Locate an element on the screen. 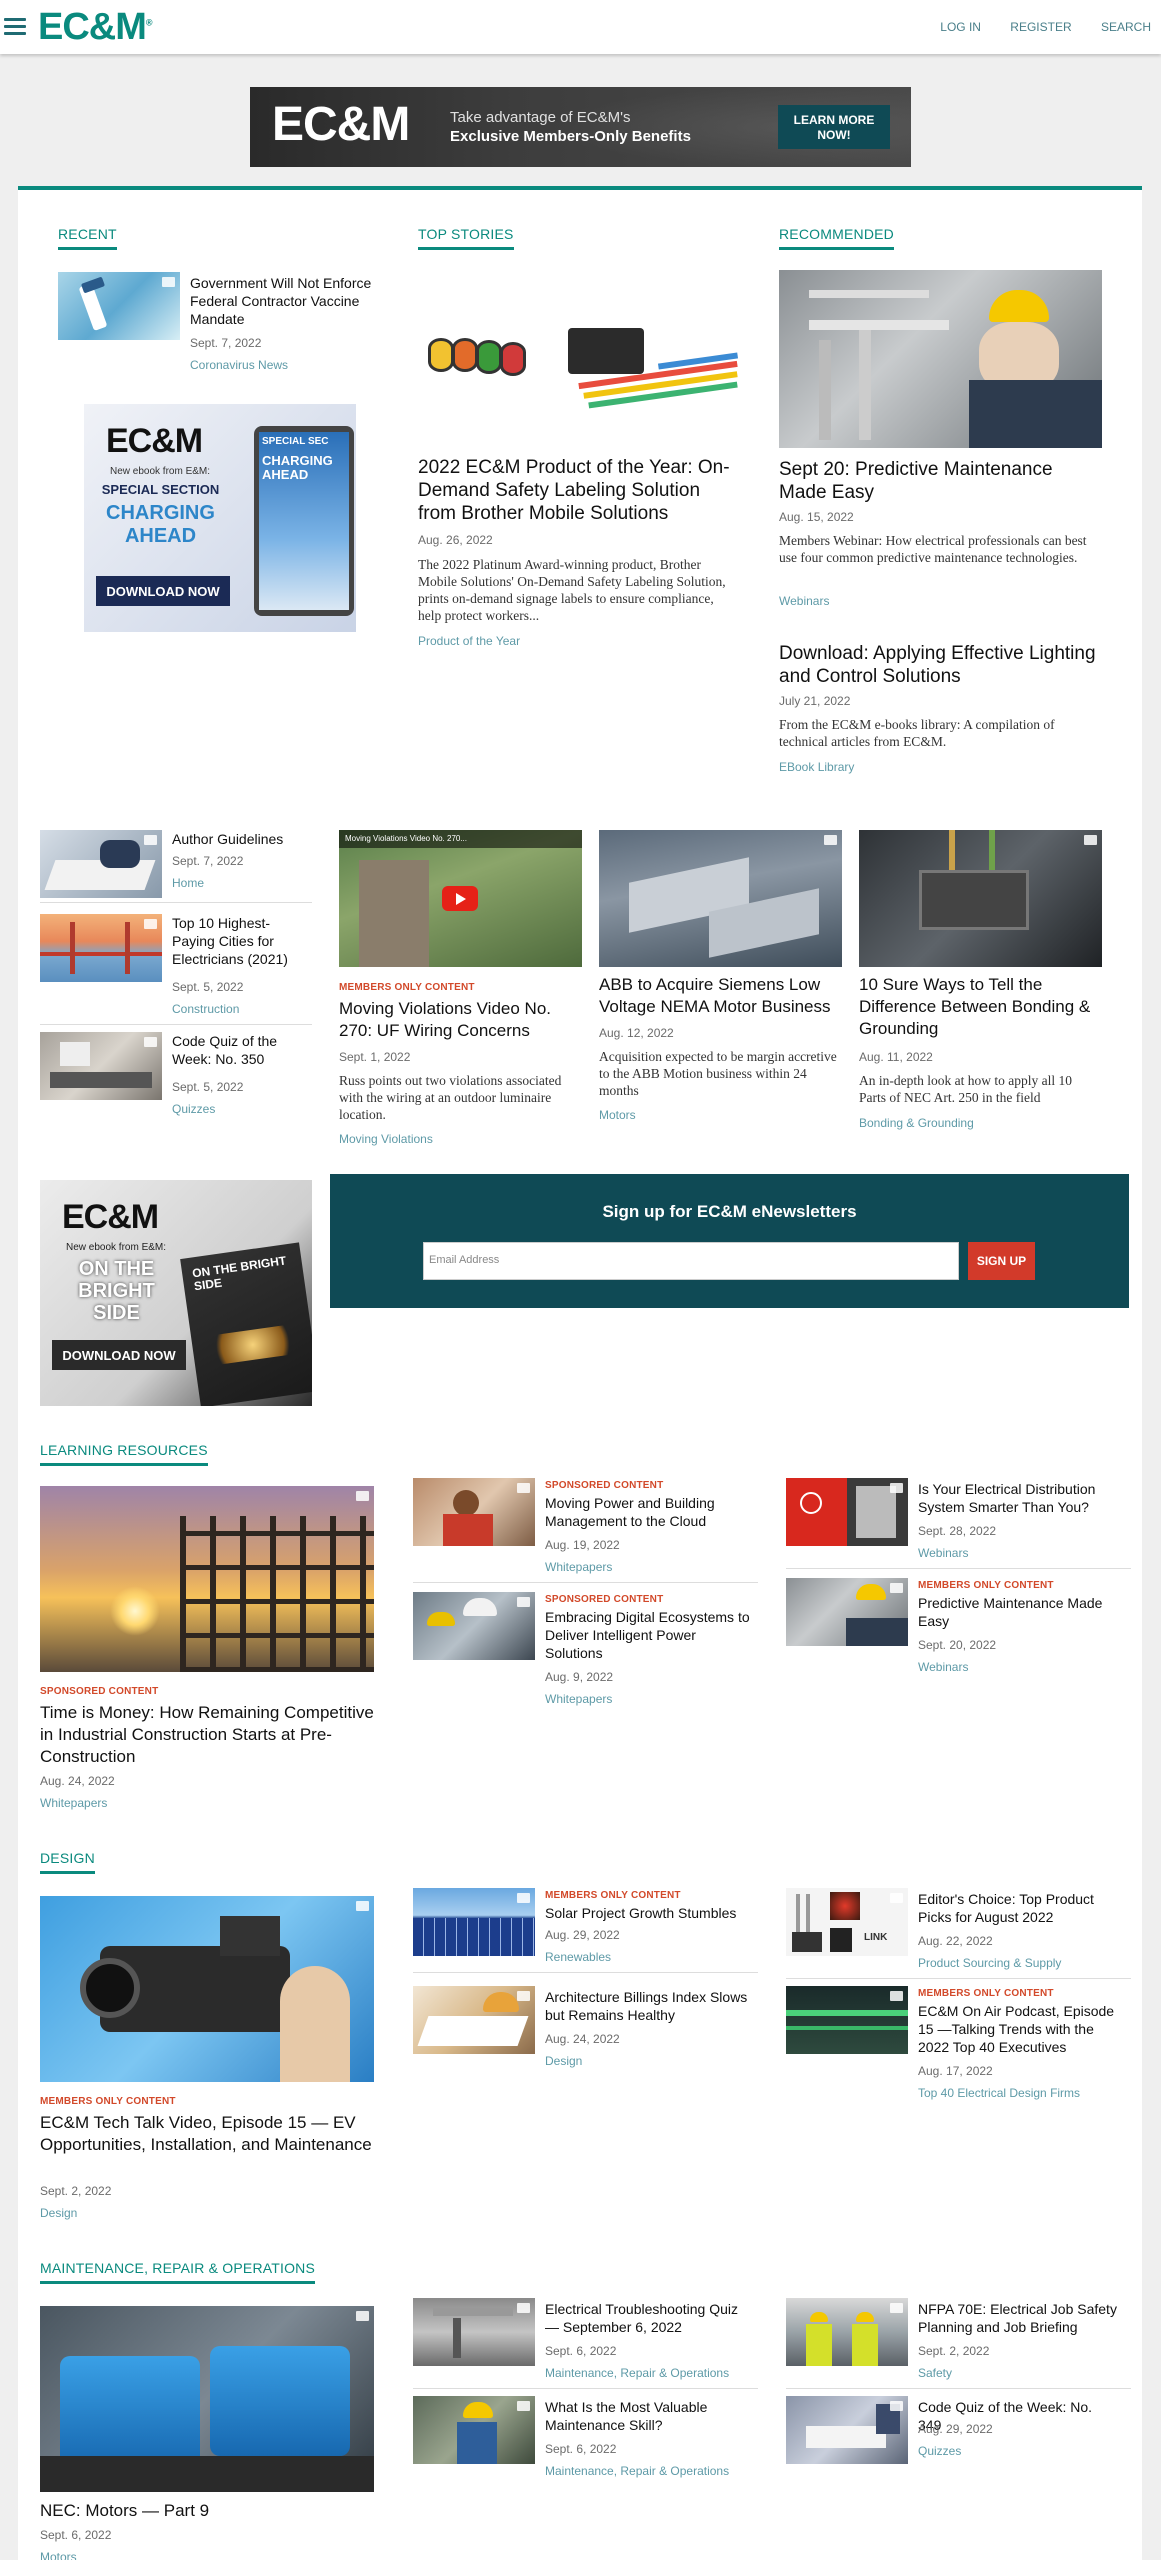 The height and width of the screenshot is (2560, 1161). author-guidelines-image is located at coordinates (101, 864).